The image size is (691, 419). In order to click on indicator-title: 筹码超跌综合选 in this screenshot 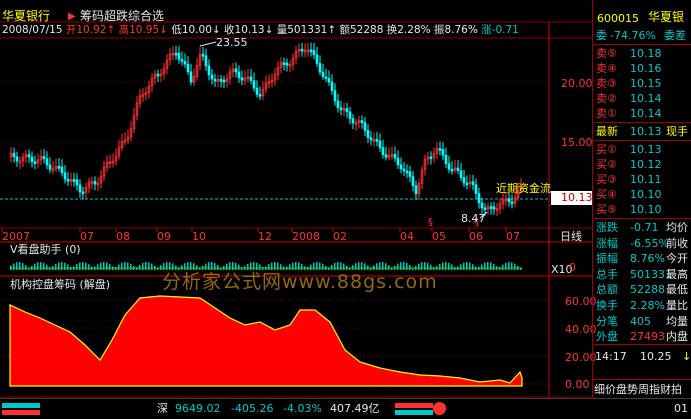, I will do `click(122, 16)`.